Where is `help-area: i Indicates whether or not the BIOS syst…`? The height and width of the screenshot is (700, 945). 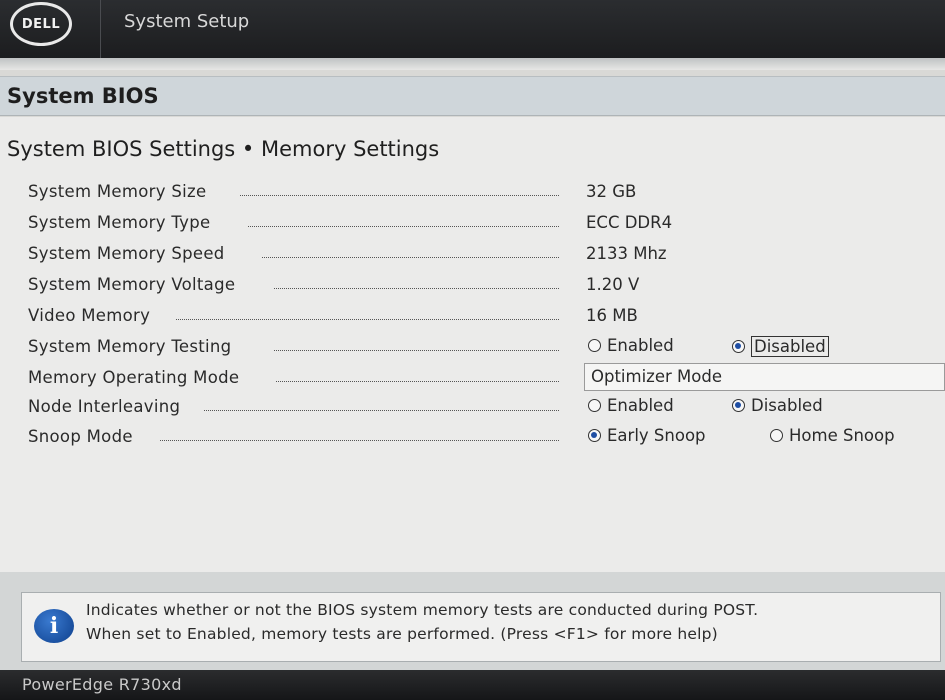 help-area: i Indicates whether or not the BIOS syst… is located at coordinates (472, 621).